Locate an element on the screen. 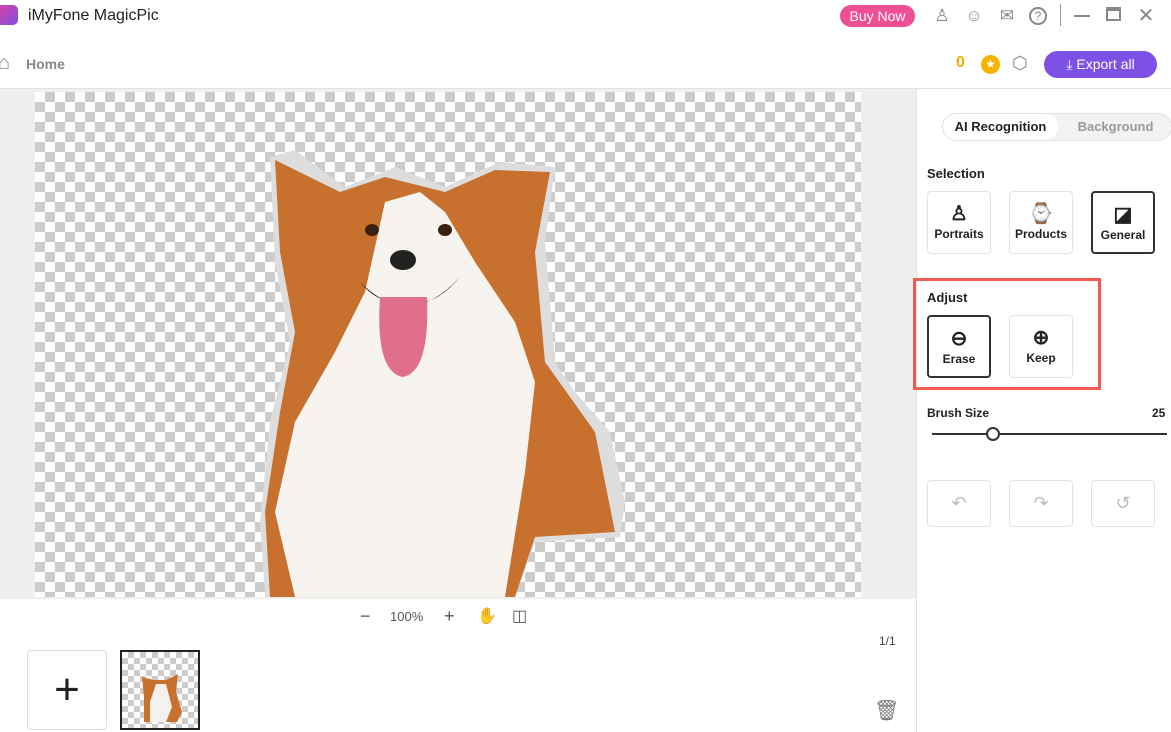 This screenshot has width=1171, height=732. zoom-in-button: + is located at coordinates (449, 616).